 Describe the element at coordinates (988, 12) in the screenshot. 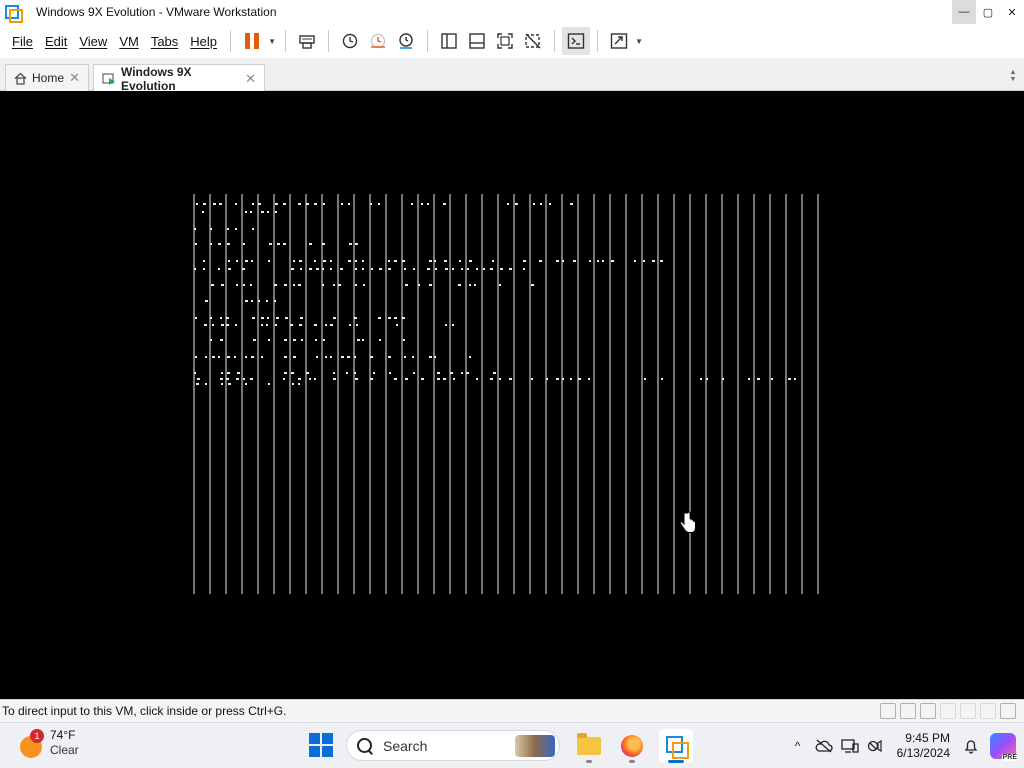

I see `maximize-button: ▢` at that location.